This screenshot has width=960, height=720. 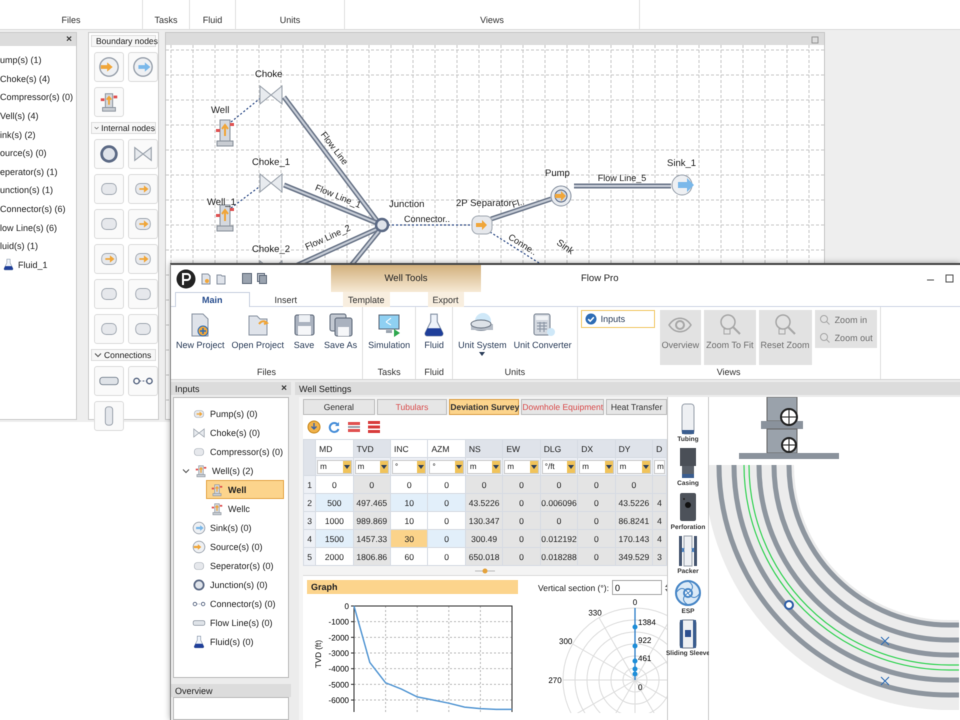 What do you see at coordinates (636, 407) in the screenshot?
I see `settings-tab: Heat Transfer` at bounding box center [636, 407].